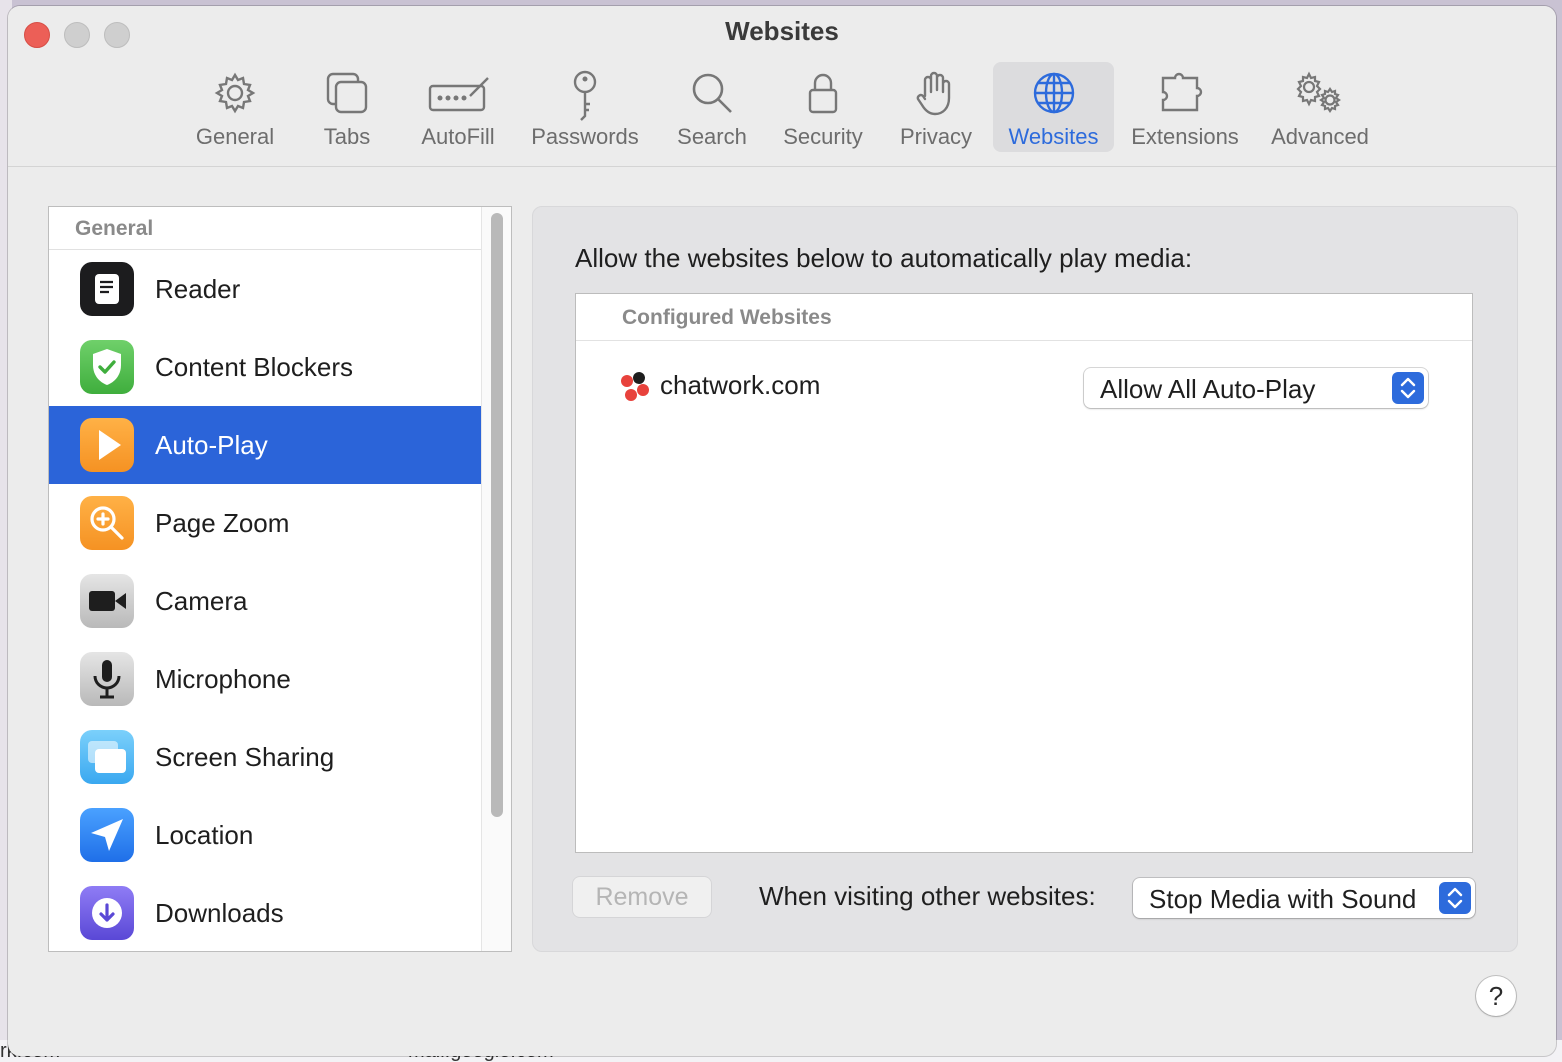 The height and width of the screenshot is (1062, 1562). I want to click on select-value: Allow All Auto-Play, so click(1208, 389).